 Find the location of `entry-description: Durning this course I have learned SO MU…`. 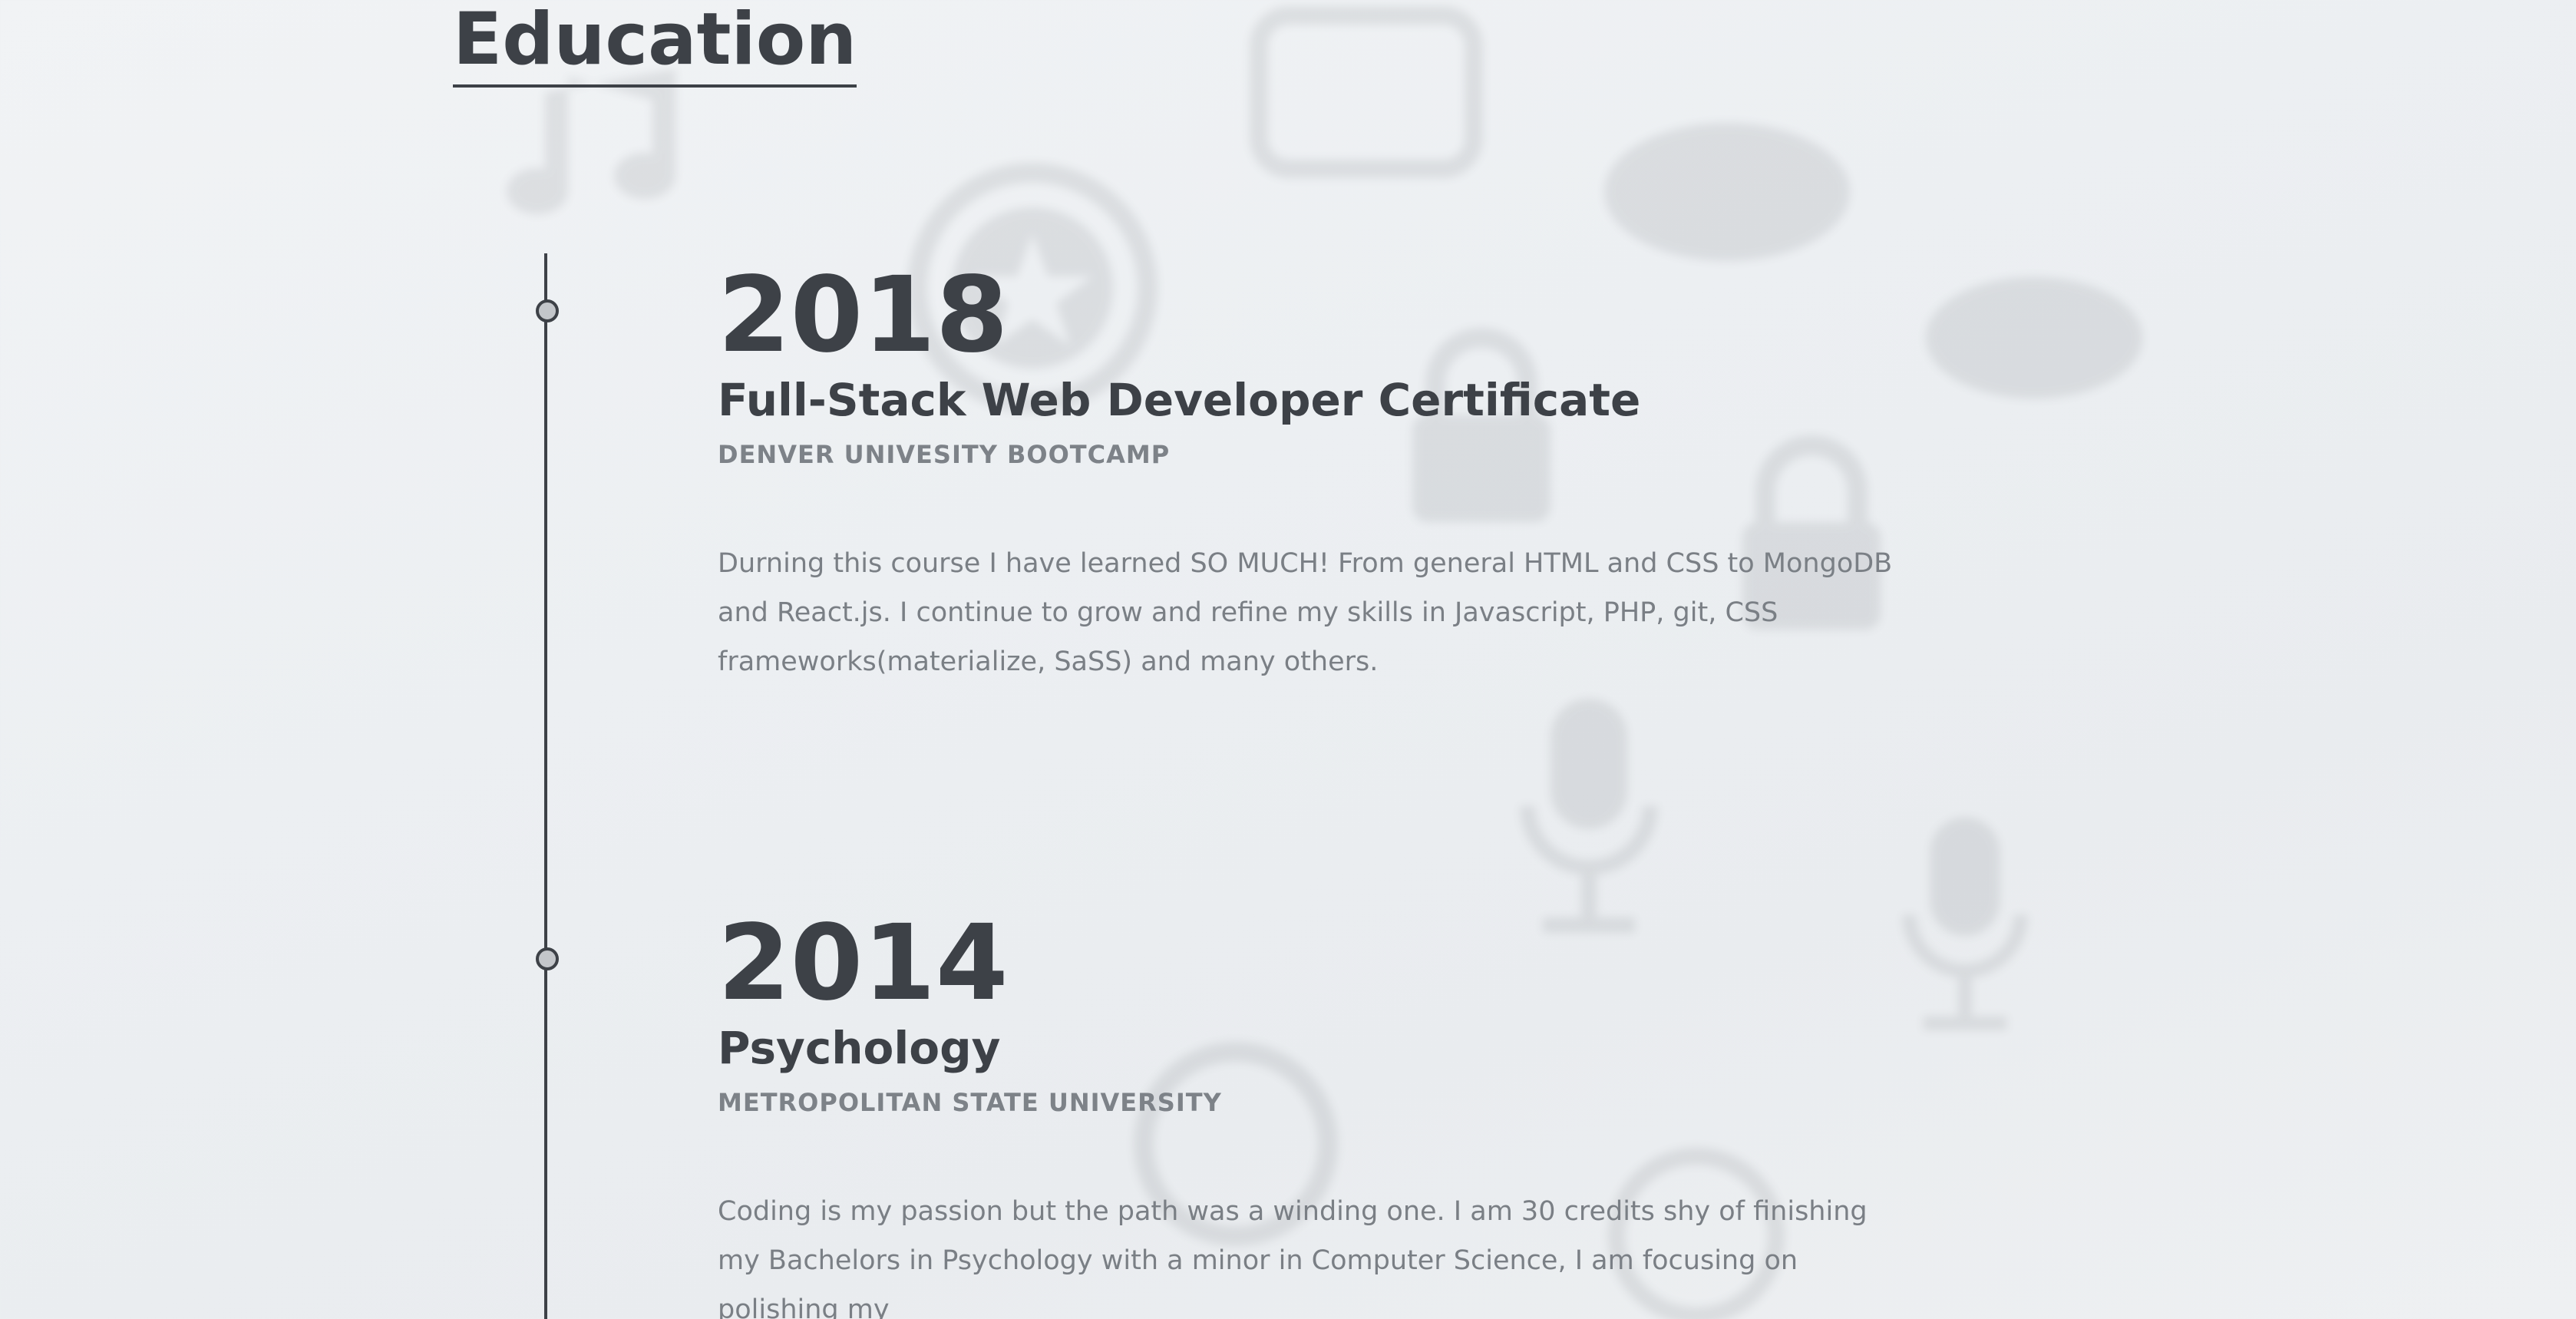

entry-description: Durning this course I have learned SO MU… is located at coordinates (1305, 612).